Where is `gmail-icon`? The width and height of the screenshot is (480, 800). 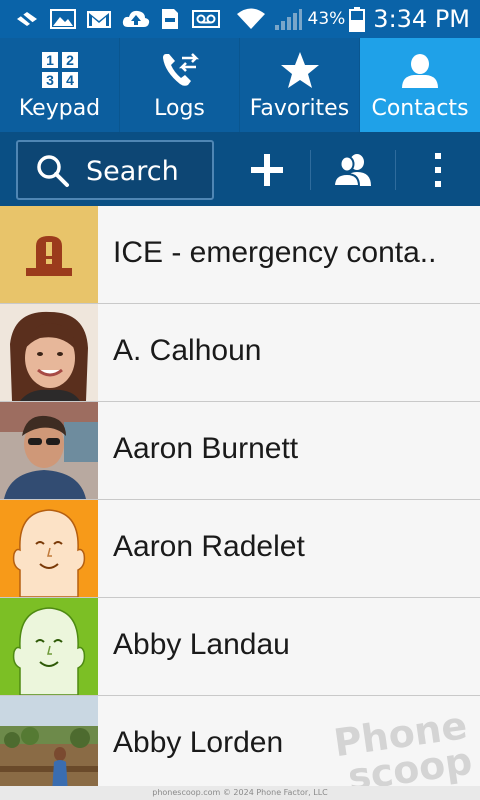
gmail-icon is located at coordinates (99, 19).